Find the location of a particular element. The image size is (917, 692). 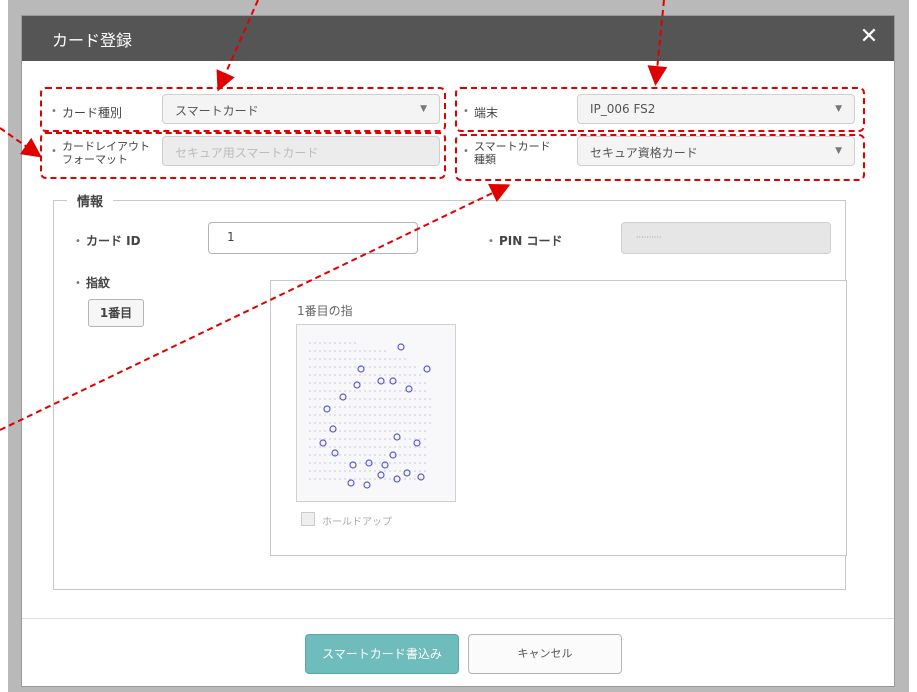

pin-code-label: PIN コード is located at coordinates (531, 241).